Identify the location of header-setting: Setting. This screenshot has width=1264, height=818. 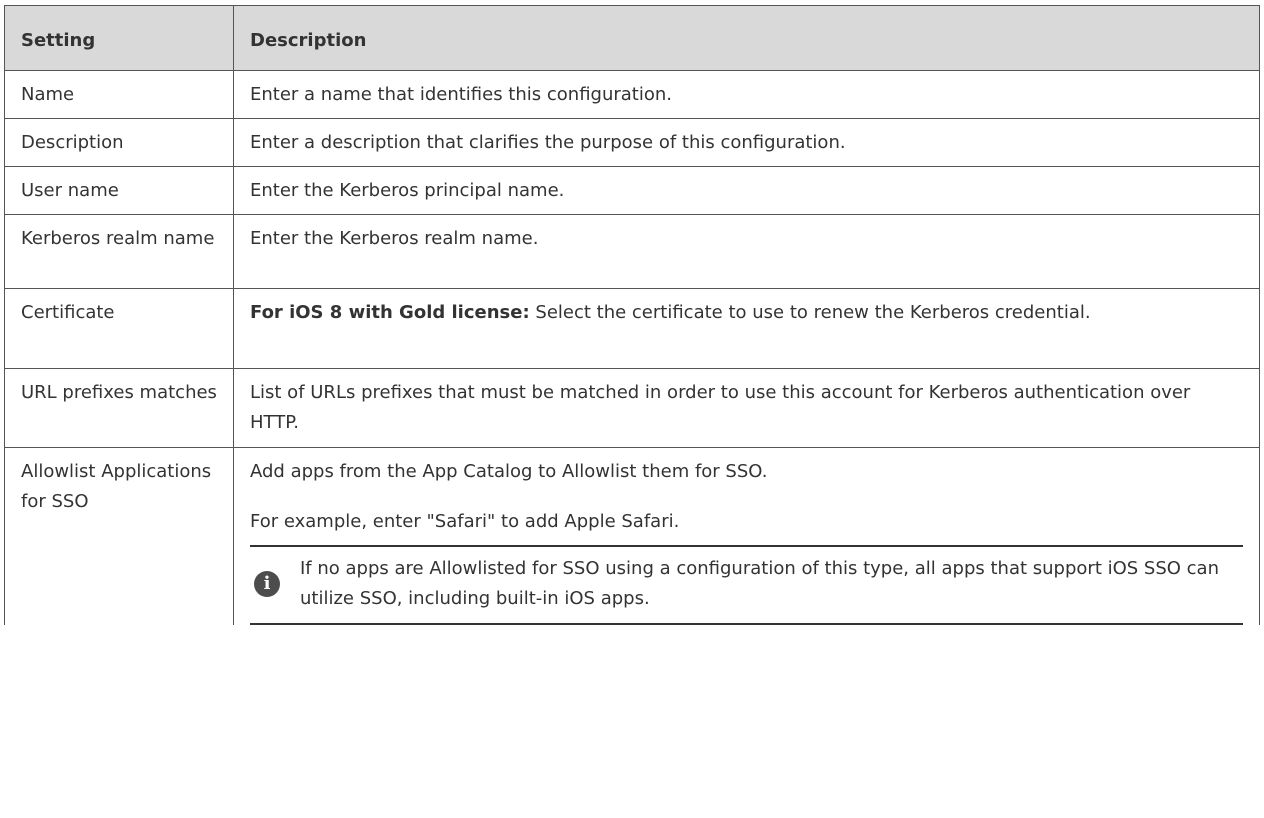
(119, 38).